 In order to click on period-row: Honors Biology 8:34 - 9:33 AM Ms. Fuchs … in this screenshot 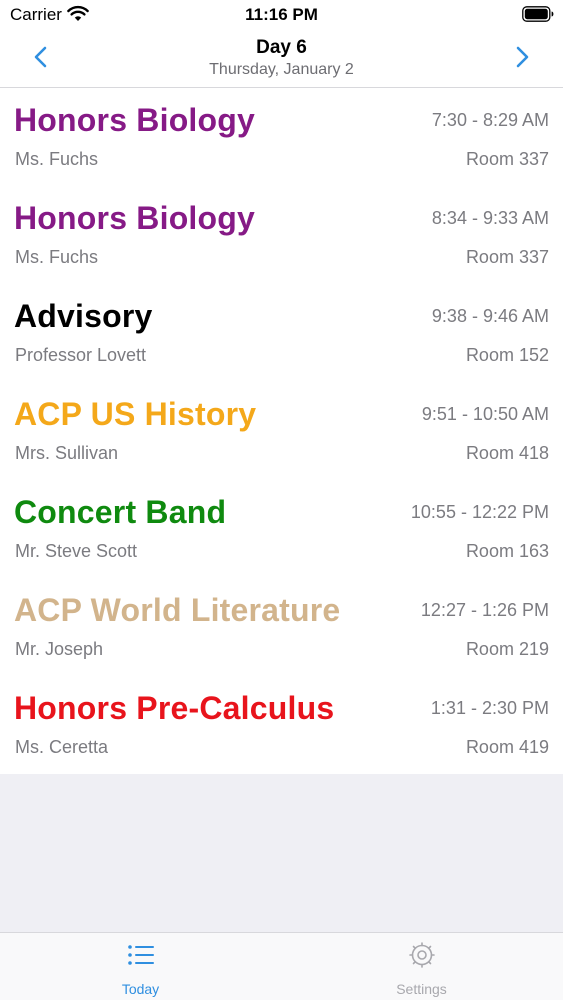, I will do `click(281, 235)`.